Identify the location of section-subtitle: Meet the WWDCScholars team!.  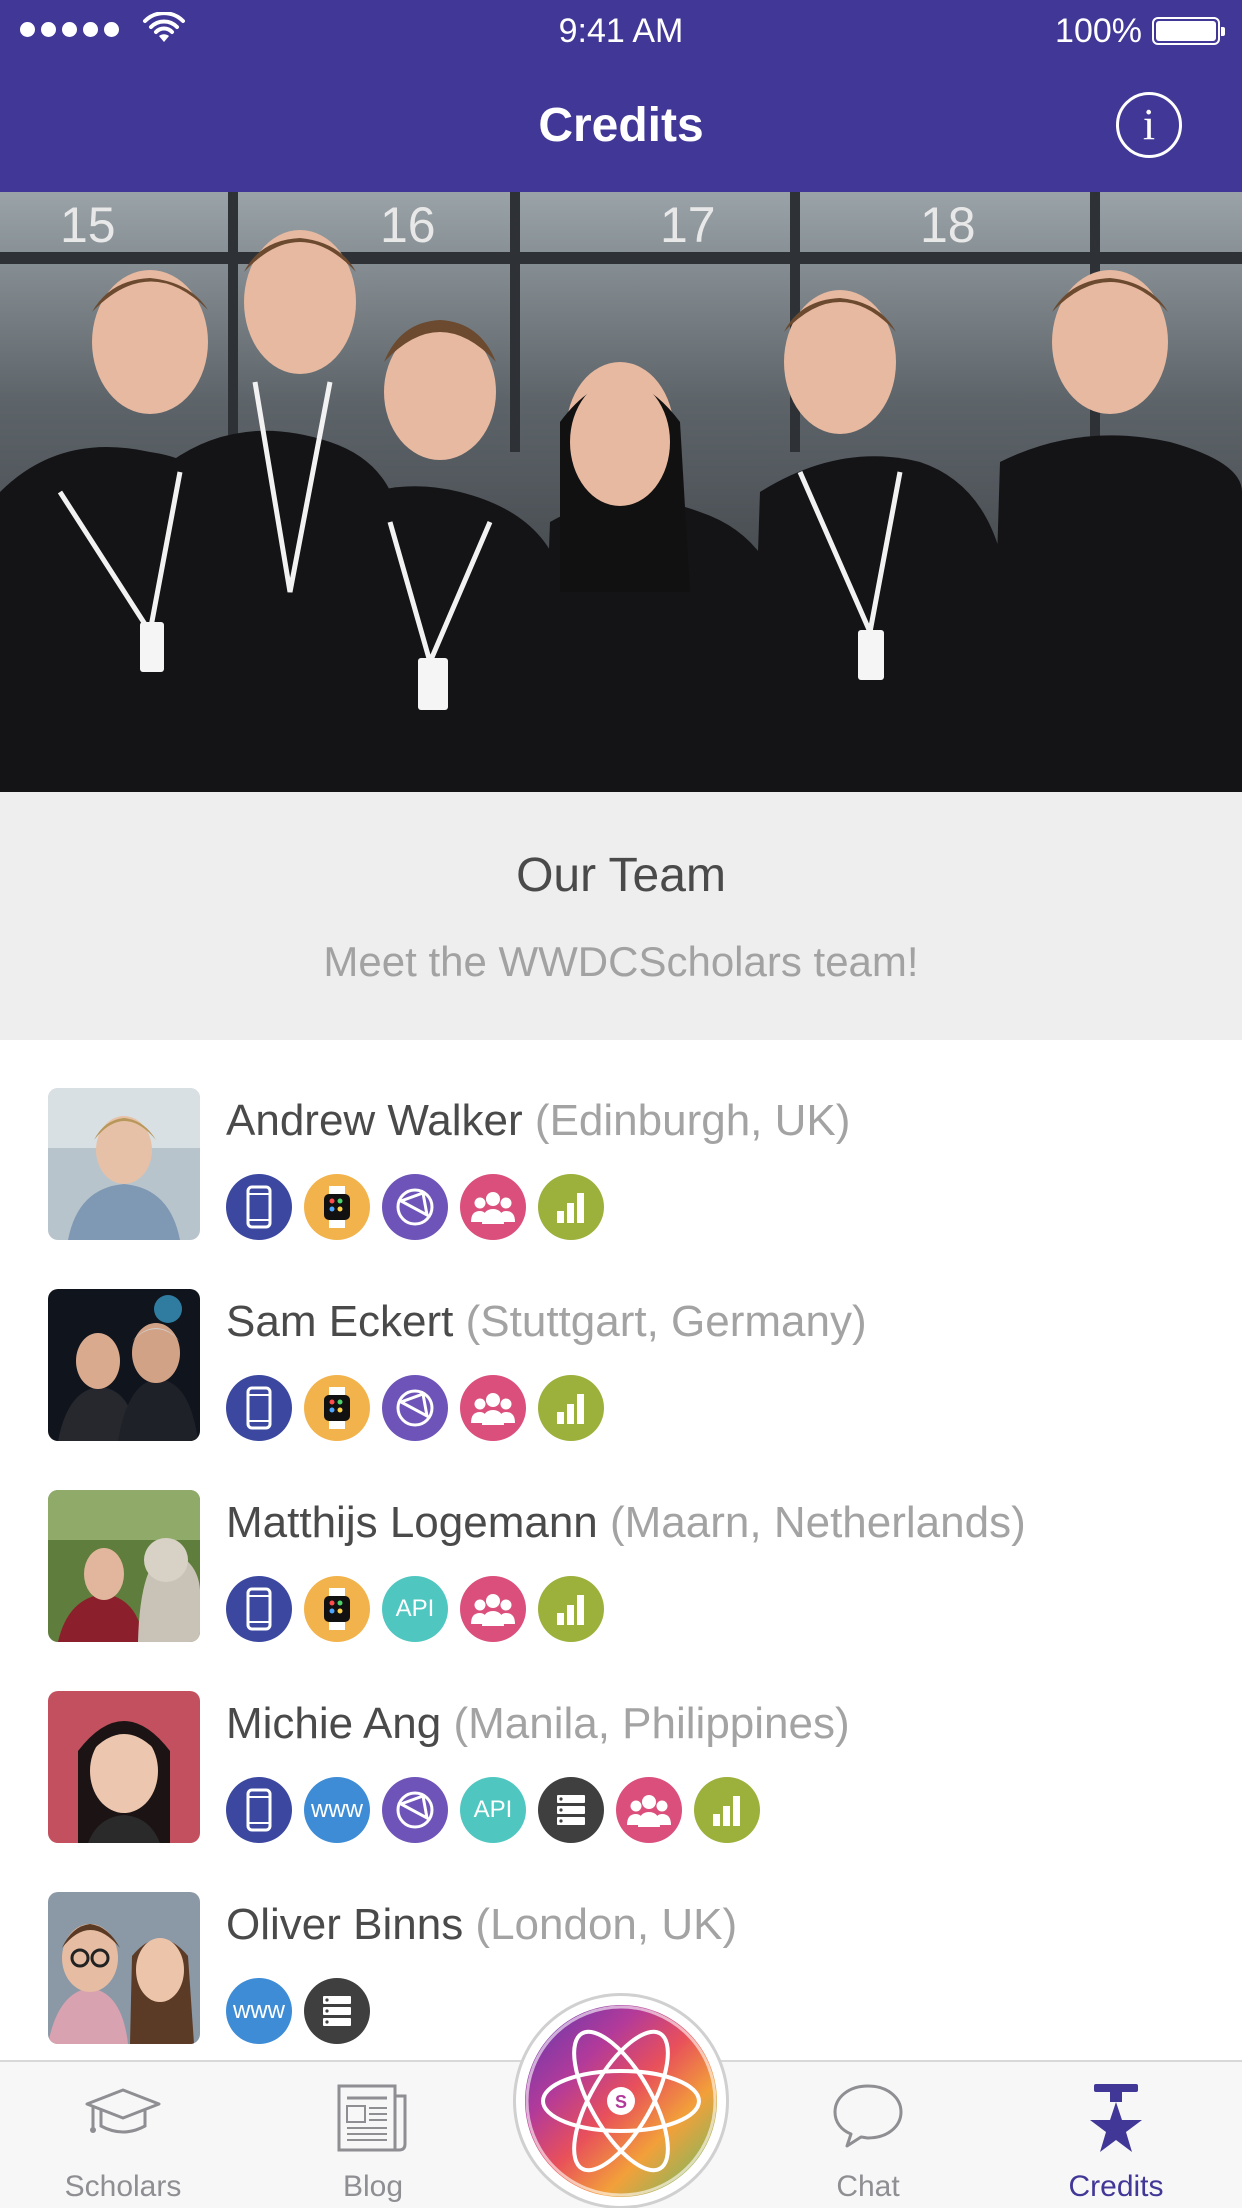
(621, 961).